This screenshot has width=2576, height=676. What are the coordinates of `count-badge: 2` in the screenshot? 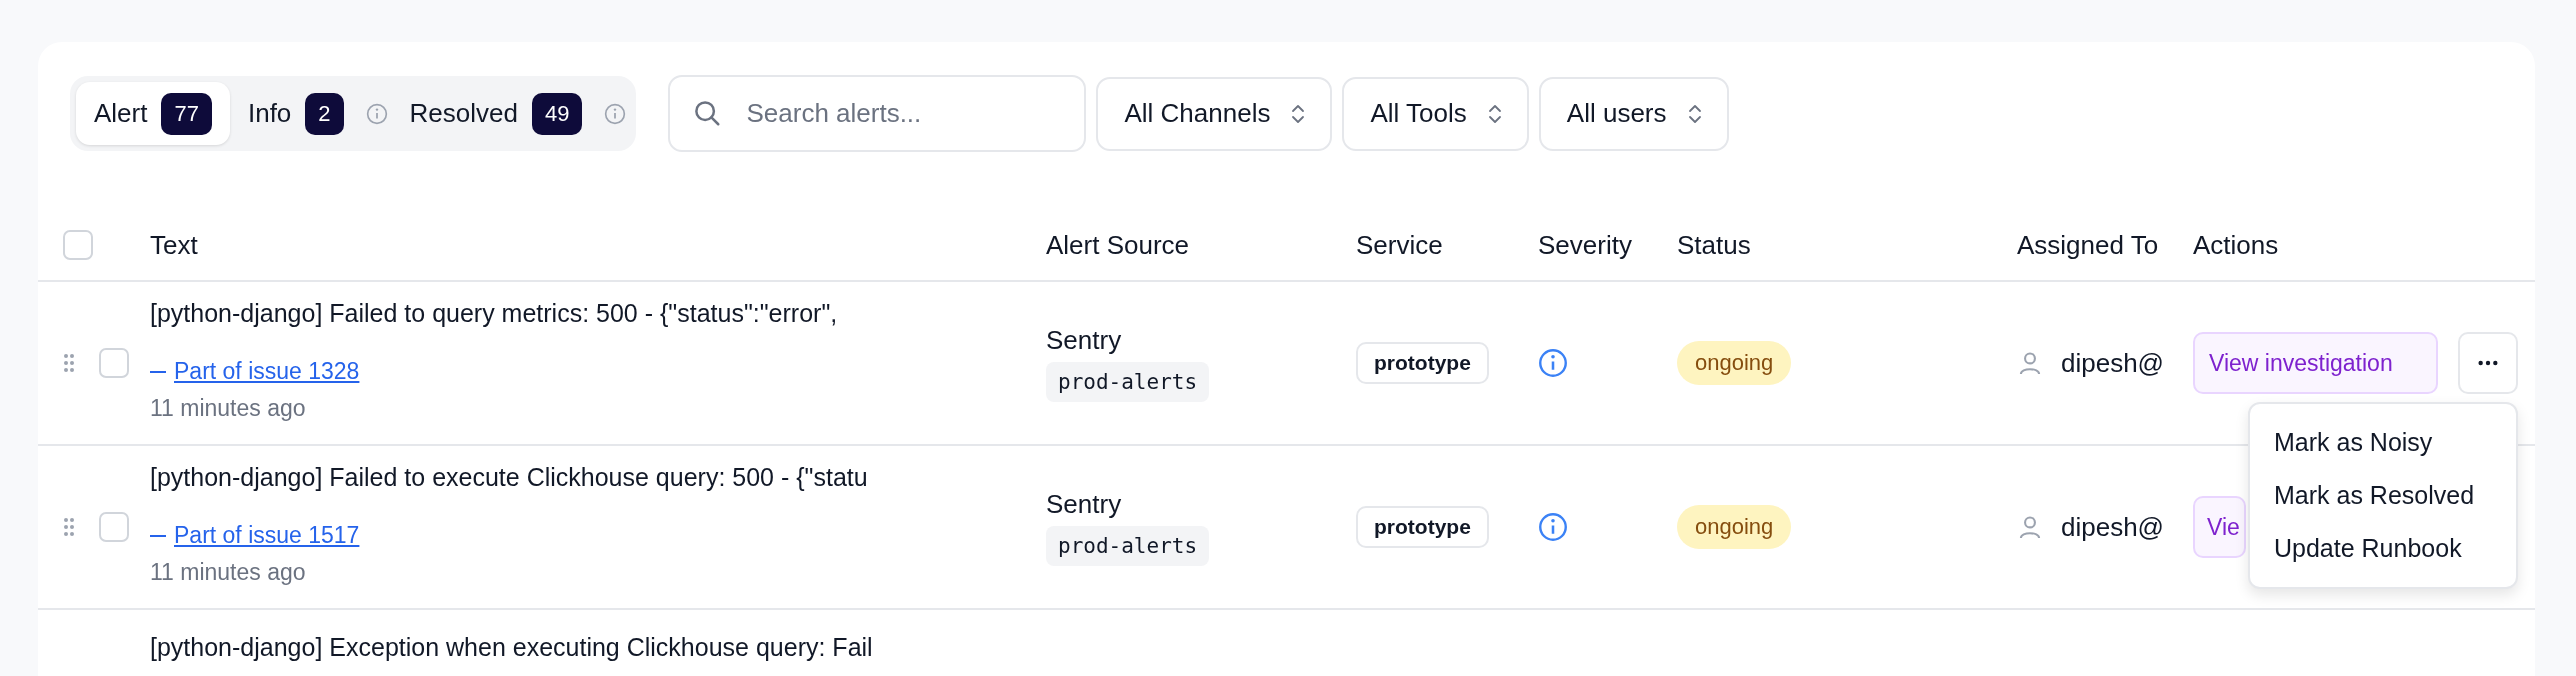 It's located at (324, 113).